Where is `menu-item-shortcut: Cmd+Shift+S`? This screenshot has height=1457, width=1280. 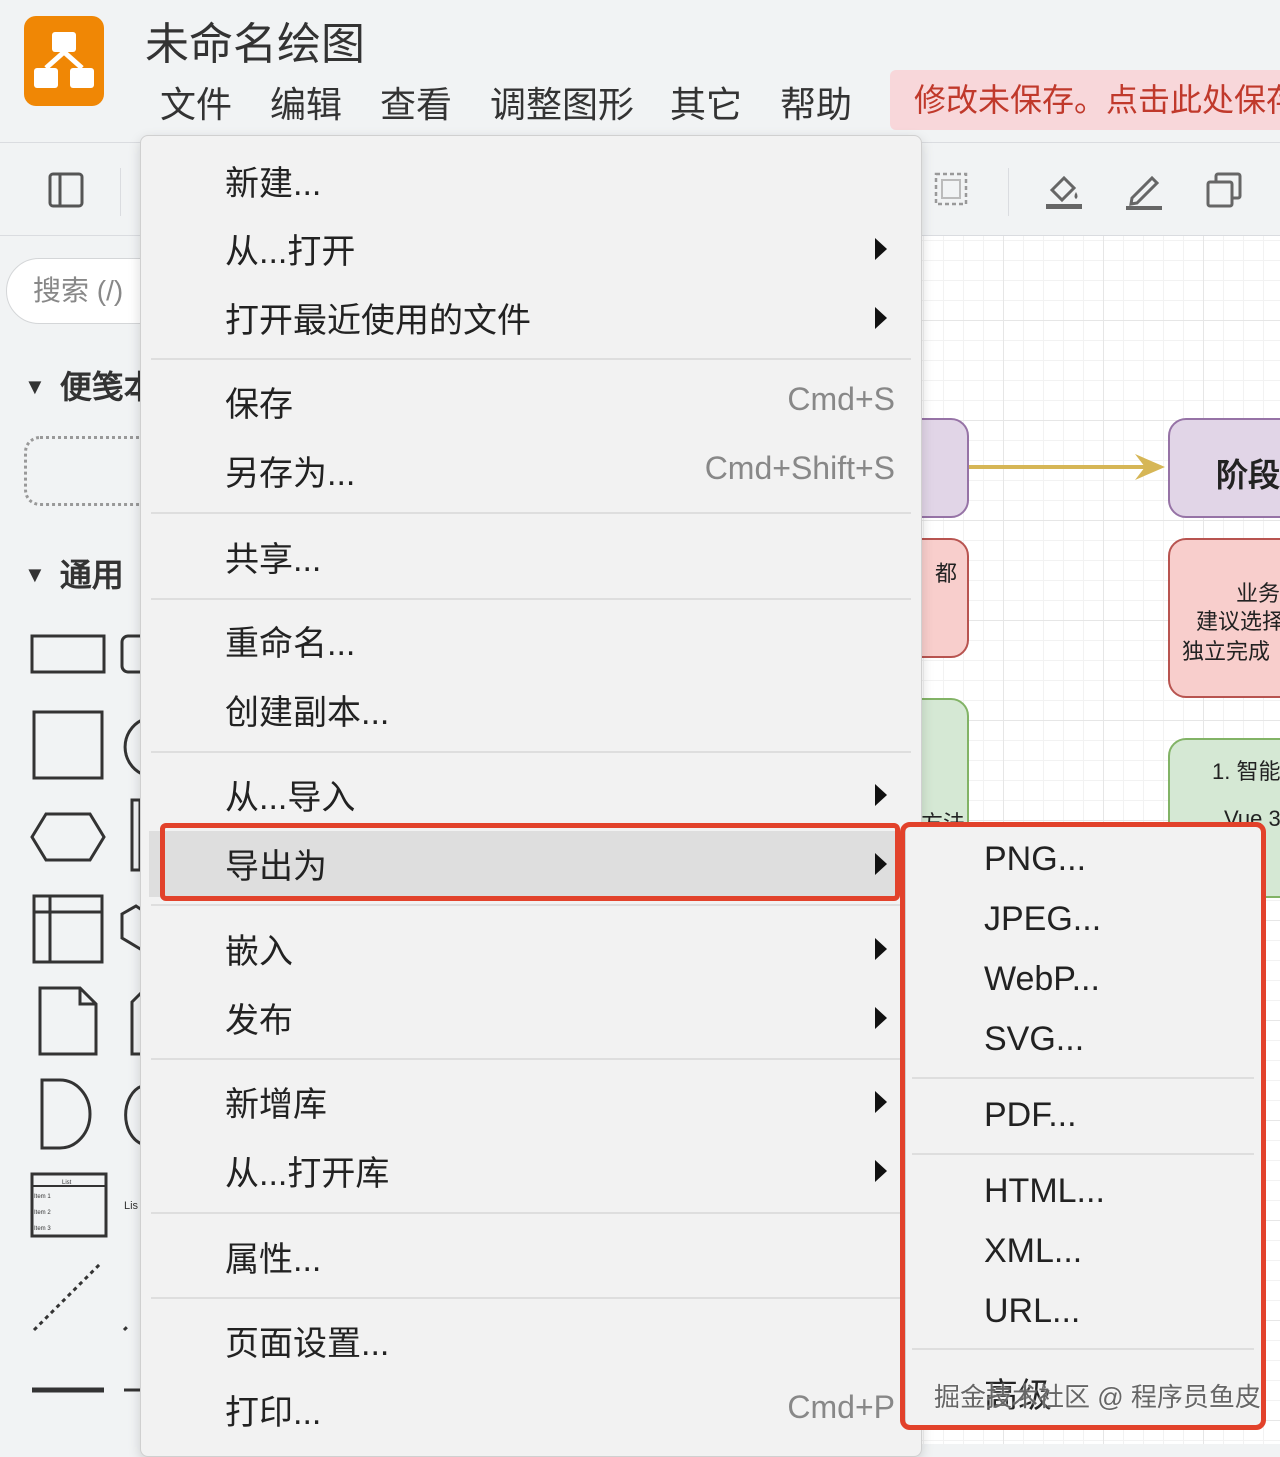 menu-item-shortcut: Cmd+Shift+S is located at coordinates (799, 468).